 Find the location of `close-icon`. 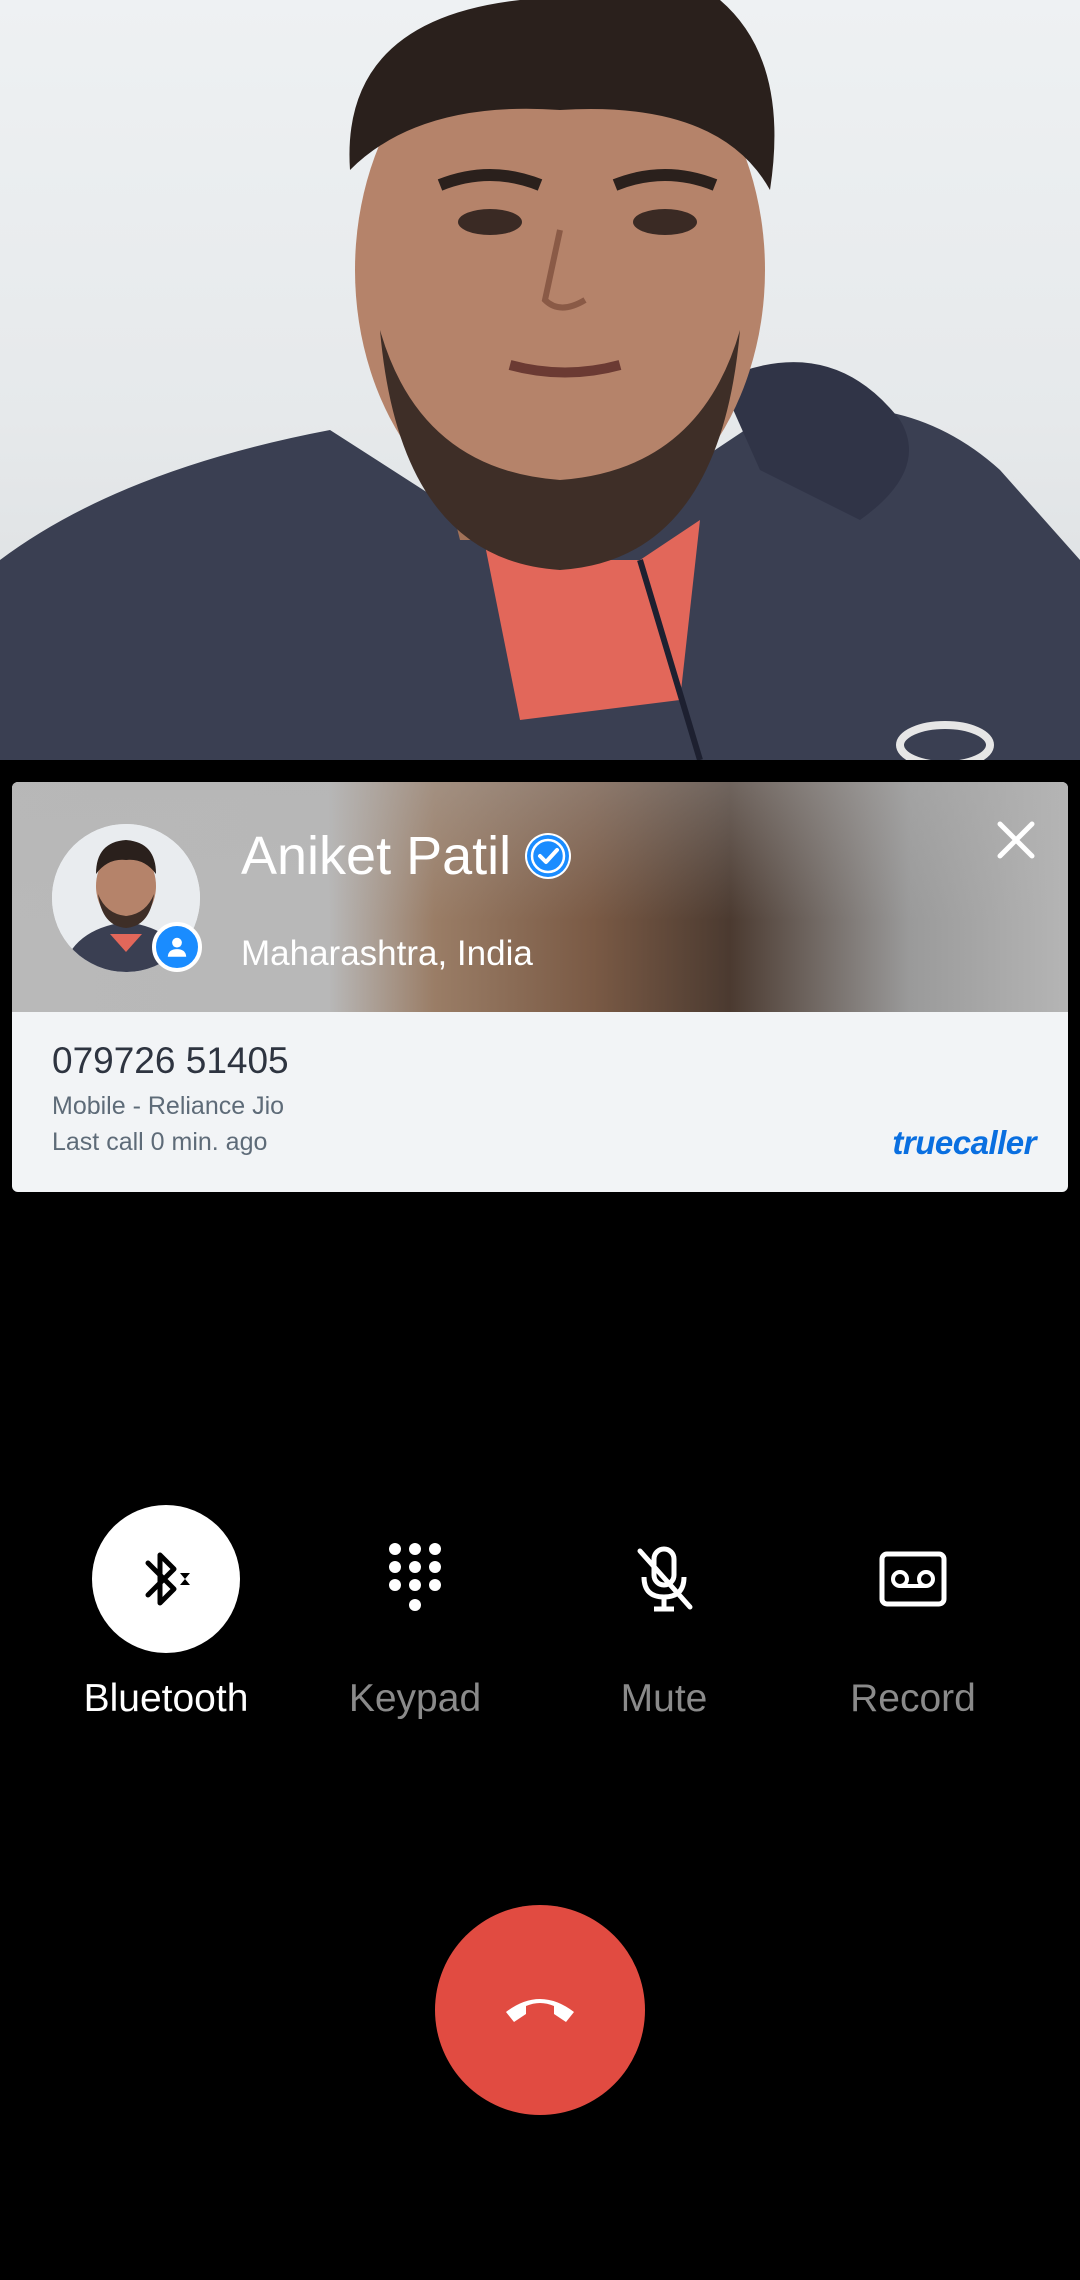

close-icon is located at coordinates (1016, 840).